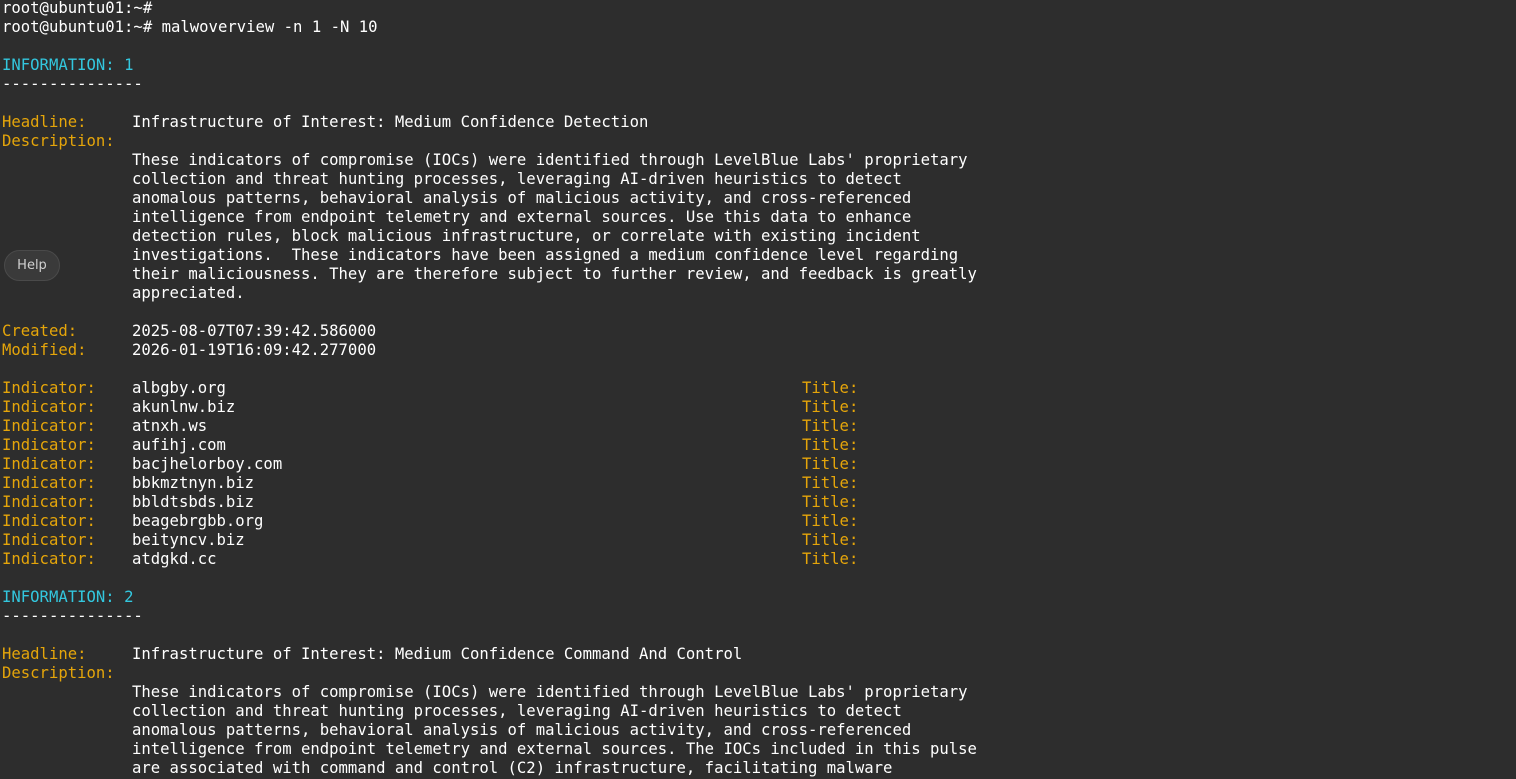  What do you see at coordinates (174, 559) in the screenshot?
I see `indicator-value: atdgkd.cc` at bounding box center [174, 559].